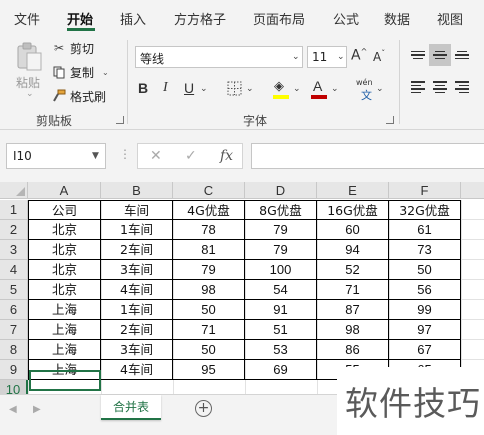  I want to click on row-header-1: 1, so click(14, 210).